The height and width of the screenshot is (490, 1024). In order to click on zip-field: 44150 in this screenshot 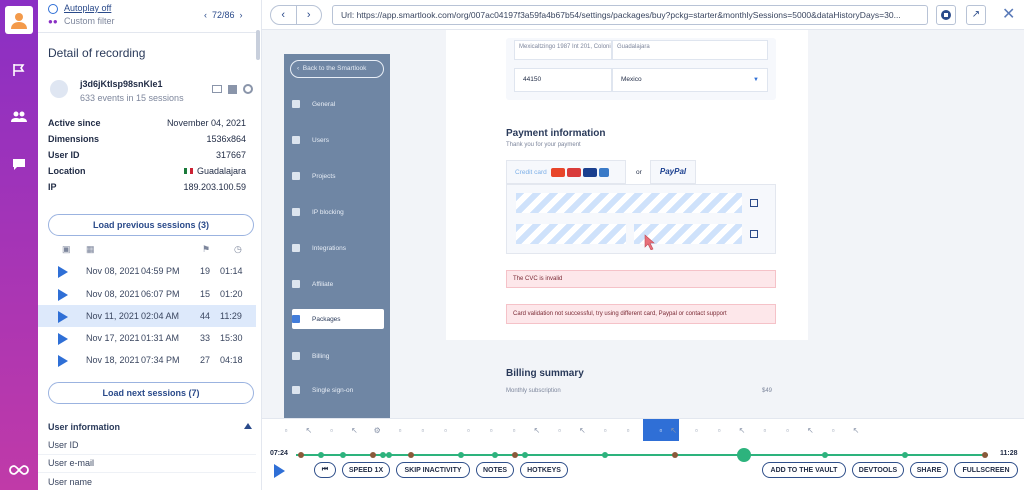, I will do `click(563, 80)`.